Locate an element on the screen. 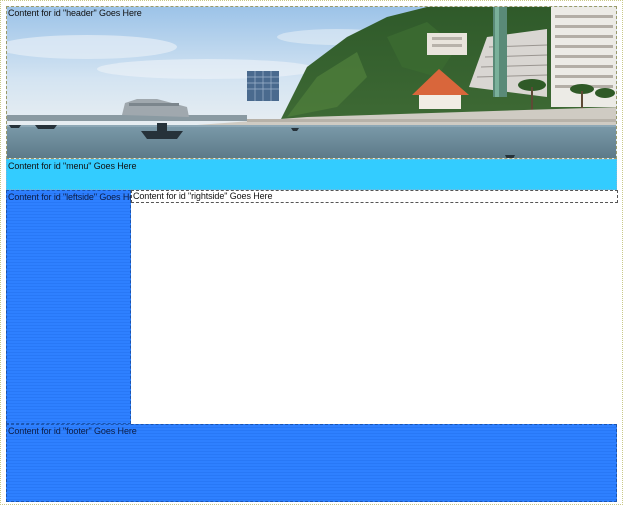 Image resolution: width=623 pixels, height=505 pixels. leftside-region: Content for id "leftside" Goes Here is located at coordinates (74, 307).